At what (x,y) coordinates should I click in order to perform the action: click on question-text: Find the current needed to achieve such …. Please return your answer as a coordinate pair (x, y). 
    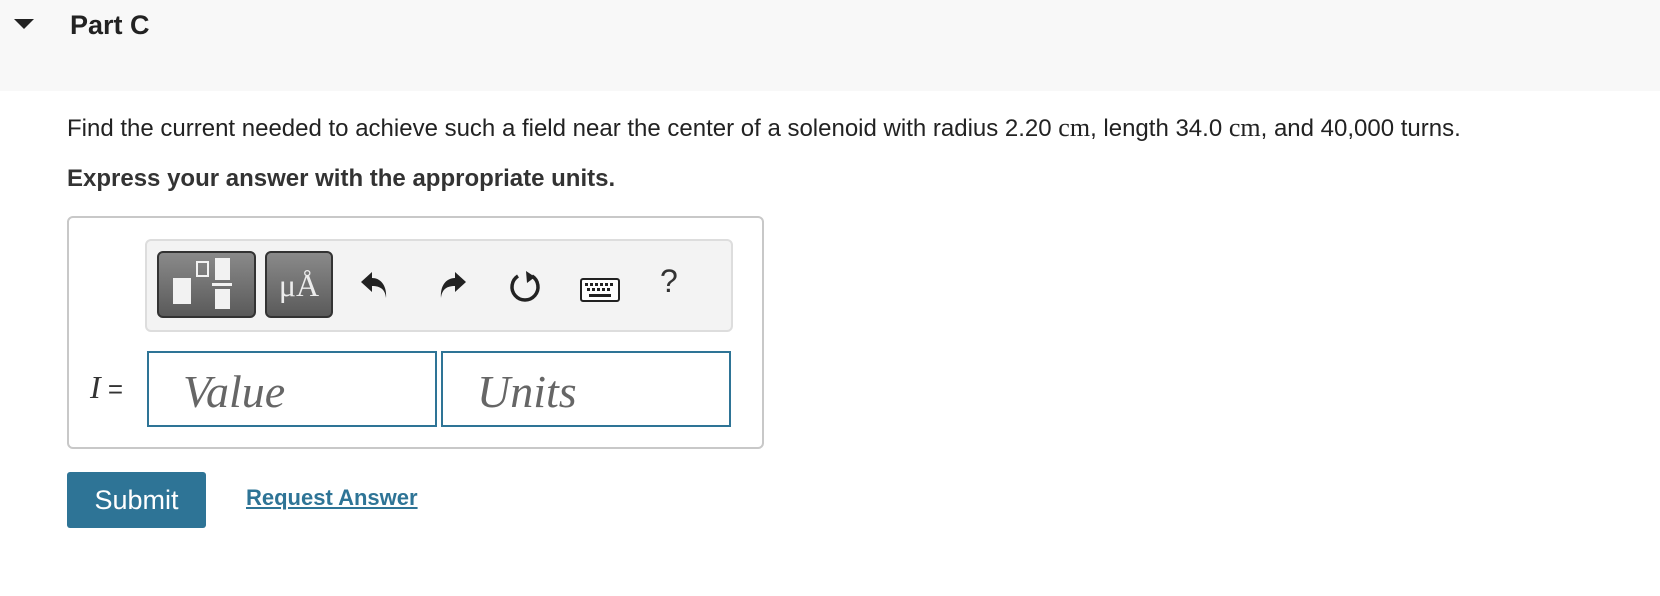
    Looking at the image, I should click on (764, 128).